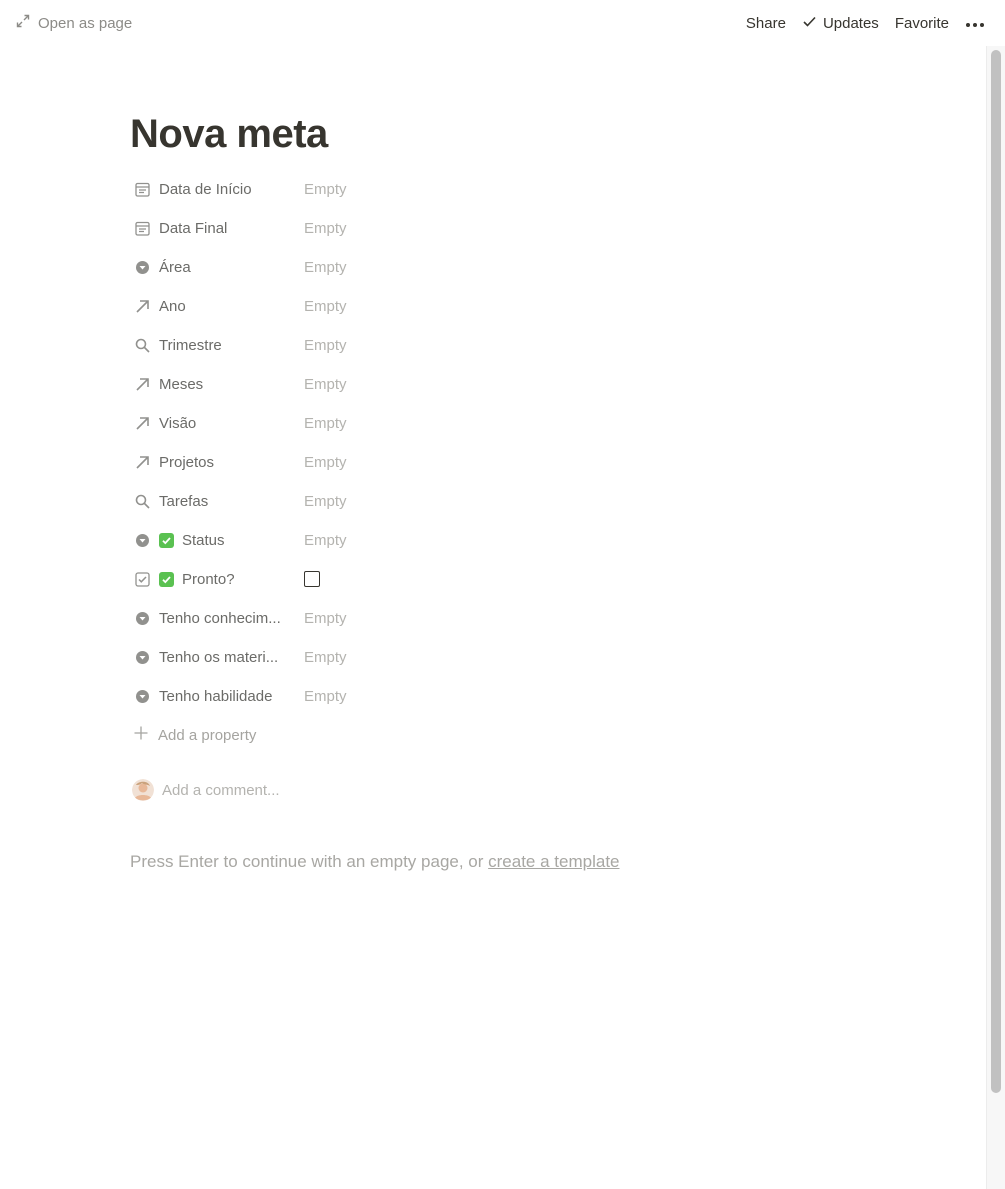  Describe the element at coordinates (142, 579) in the screenshot. I see `checkbox-property-icon` at that location.